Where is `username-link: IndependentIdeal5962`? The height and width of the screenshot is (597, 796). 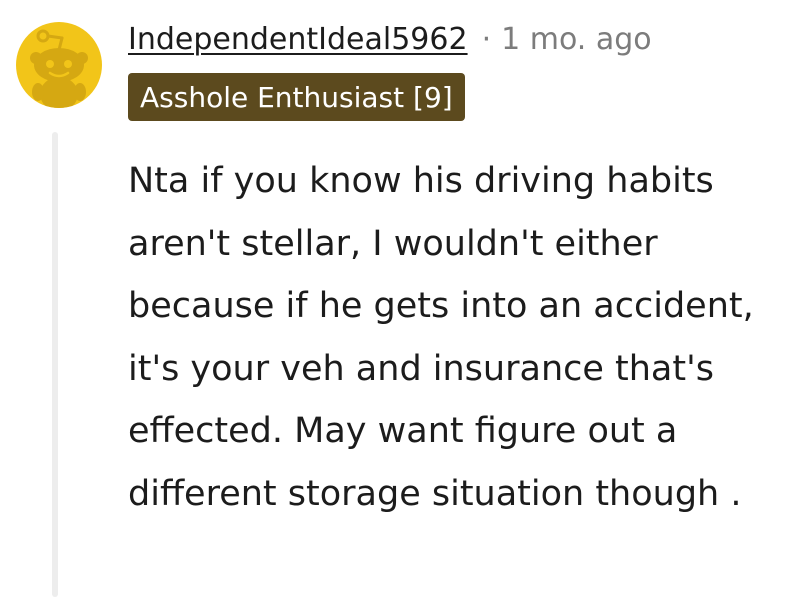
username-link: IndependentIdeal5962 is located at coordinates (298, 39).